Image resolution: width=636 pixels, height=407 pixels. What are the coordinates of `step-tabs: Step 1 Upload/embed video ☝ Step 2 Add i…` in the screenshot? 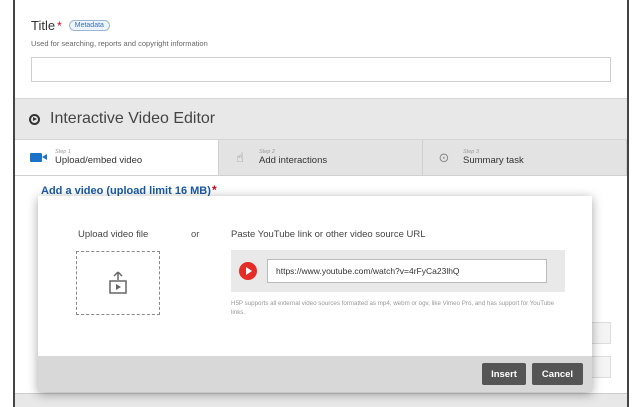 It's located at (321, 158).